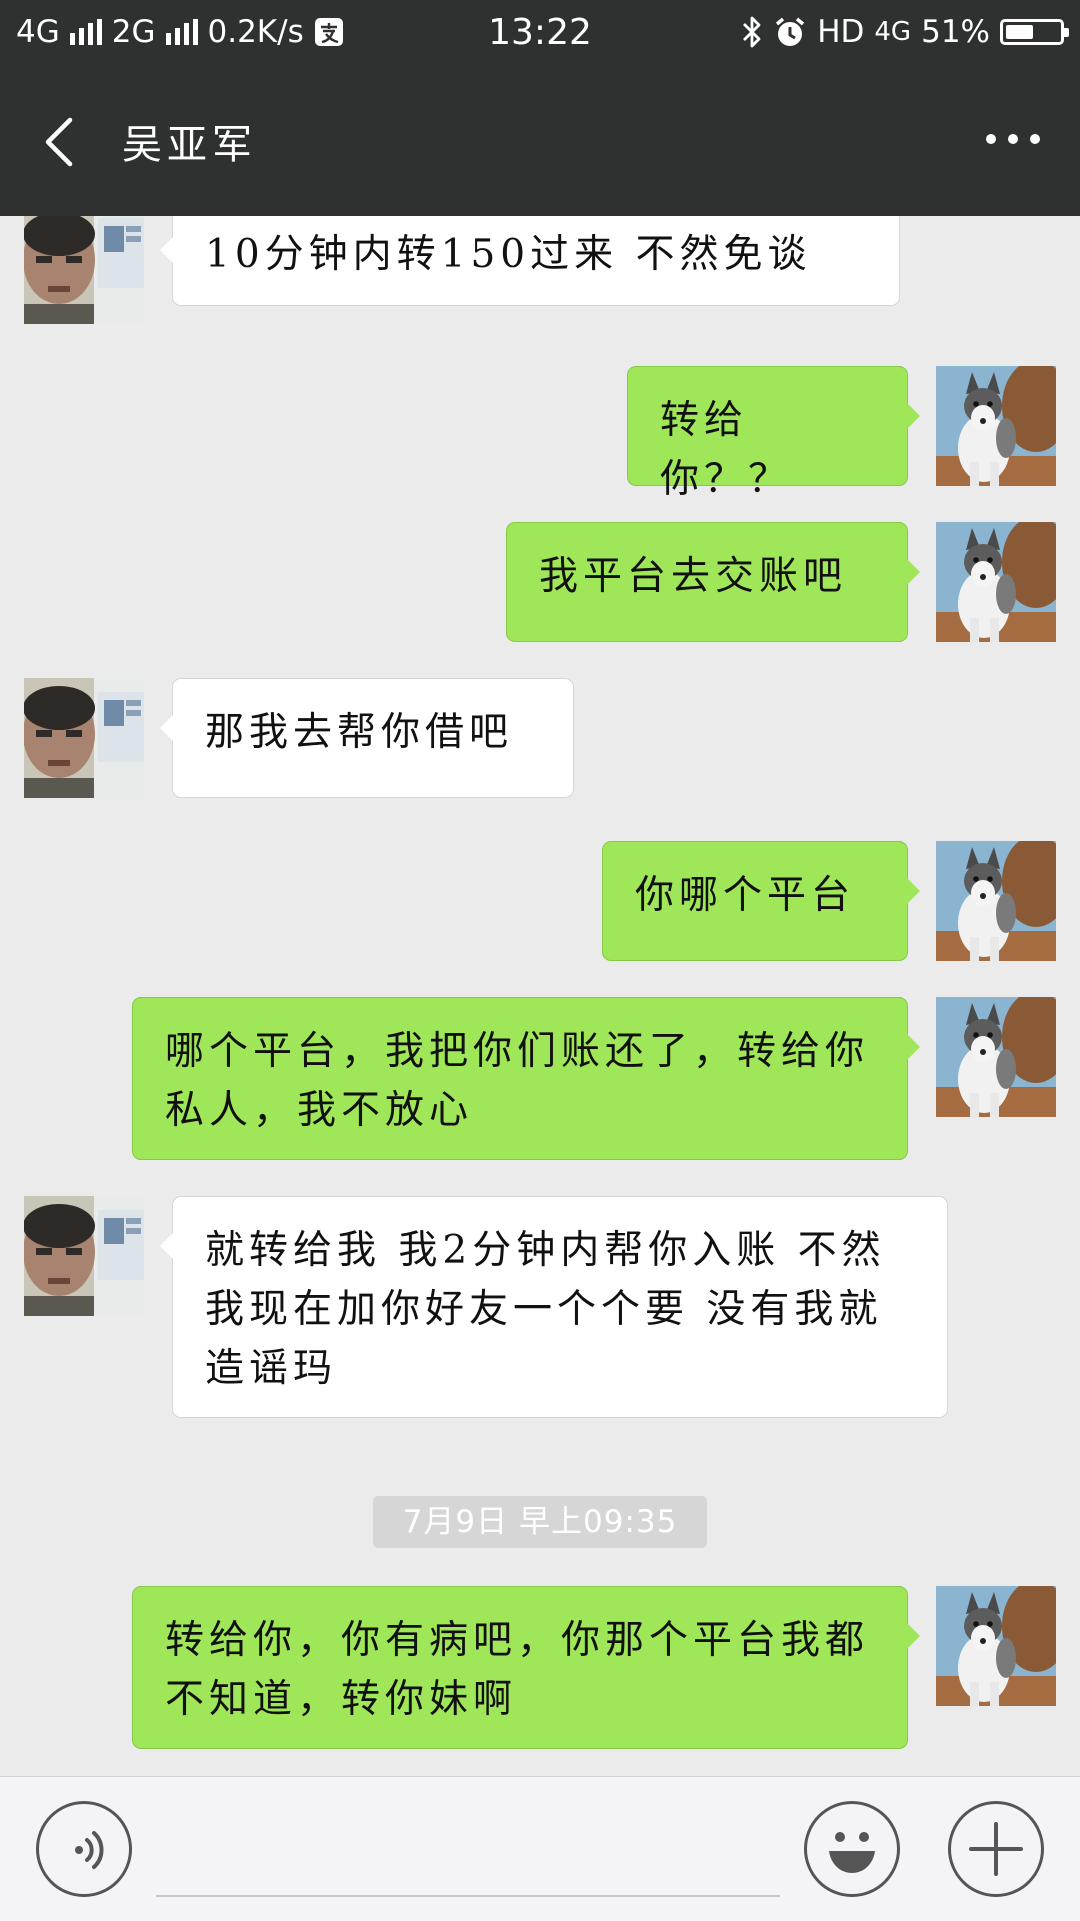 The width and height of the screenshot is (1080, 1921). What do you see at coordinates (761, 901) in the screenshot?
I see `message-bubble-outgoing: 你哪个平台` at bounding box center [761, 901].